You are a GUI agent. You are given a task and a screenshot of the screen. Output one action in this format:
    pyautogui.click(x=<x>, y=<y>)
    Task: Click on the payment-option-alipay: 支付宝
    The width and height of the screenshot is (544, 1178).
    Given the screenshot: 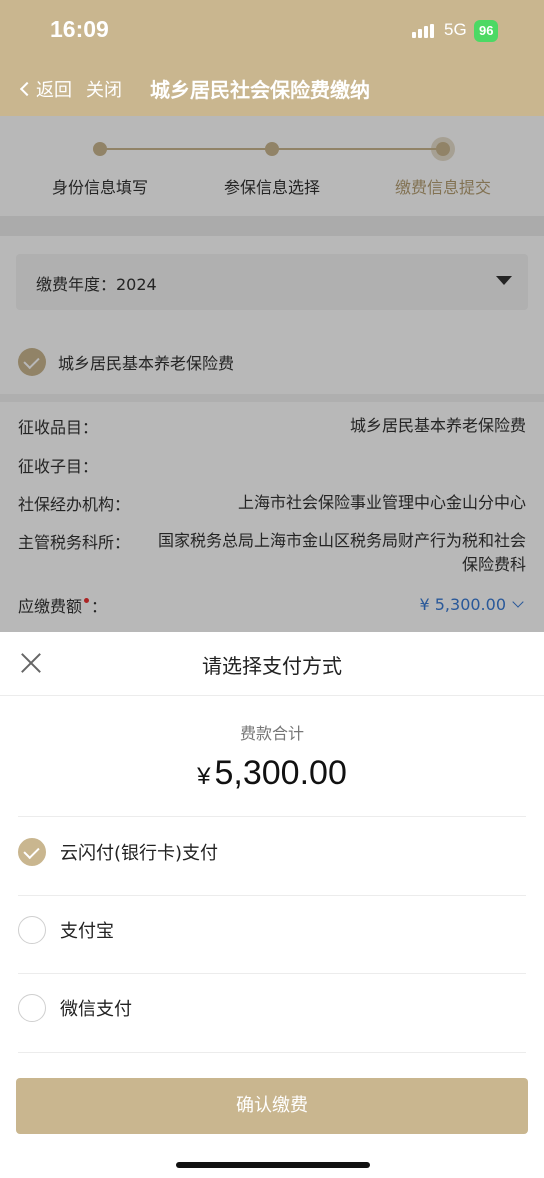 What is the action you would take?
    pyautogui.click(x=272, y=930)
    